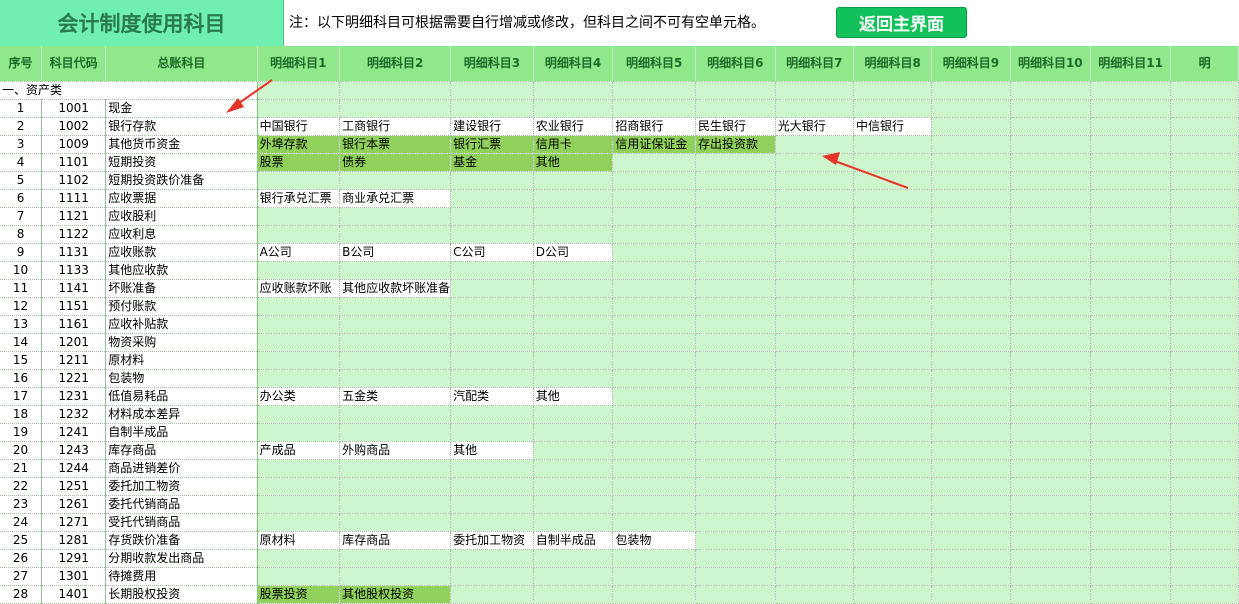 The width and height of the screenshot is (1239, 604). Describe the element at coordinates (181, 234) in the screenshot. I see `account-name: 应收利息` at that location.